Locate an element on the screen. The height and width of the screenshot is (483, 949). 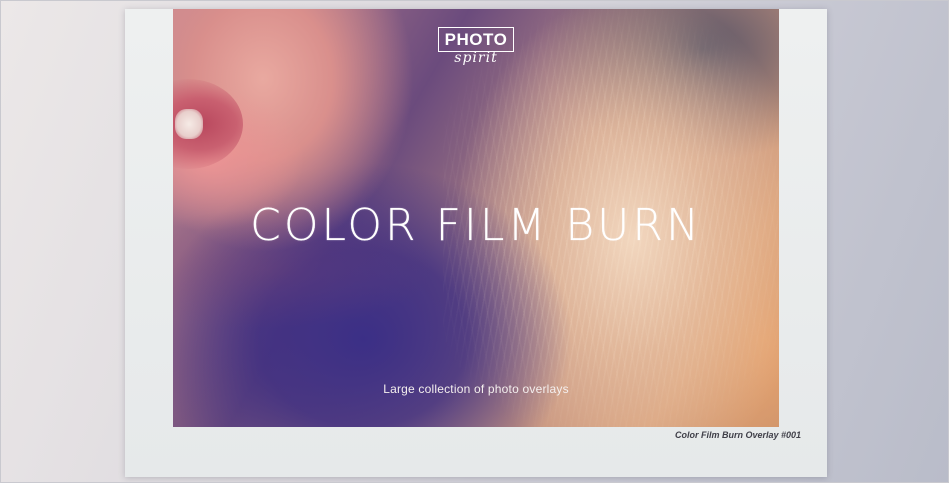
headline-title: COLOR FILM BURN is located at coordinates (476, 225).